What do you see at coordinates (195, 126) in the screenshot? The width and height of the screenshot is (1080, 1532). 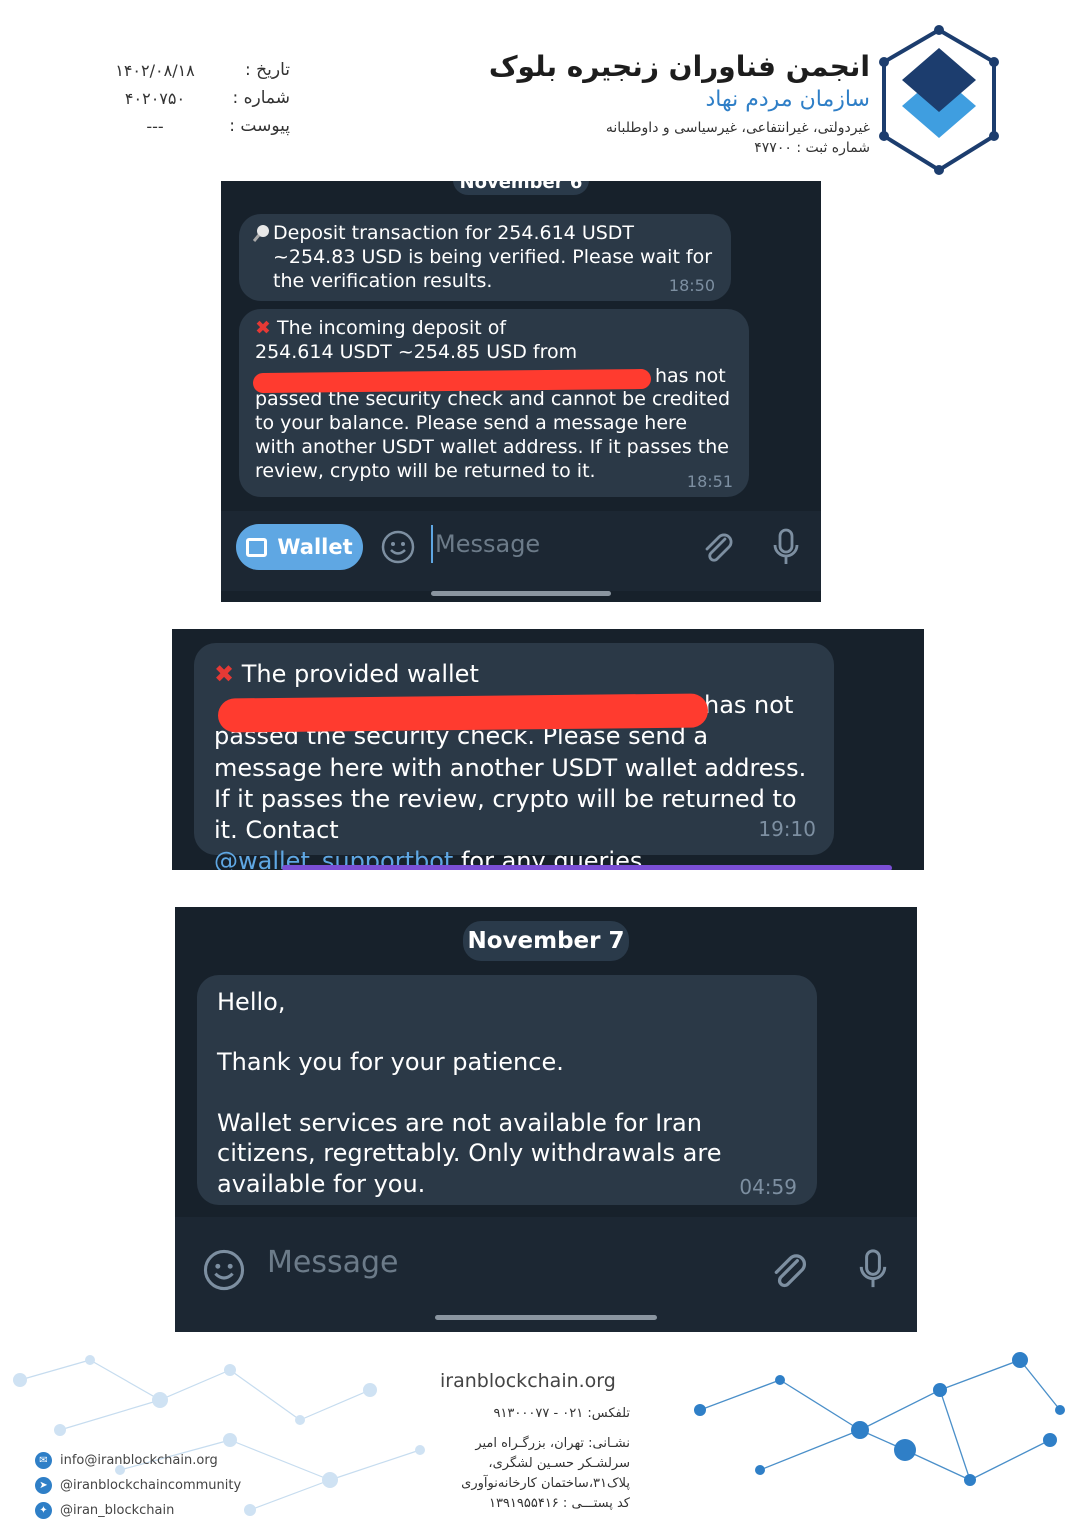 I see `meta-attachment: --- پیوست :` at bounding box center [195, 126].